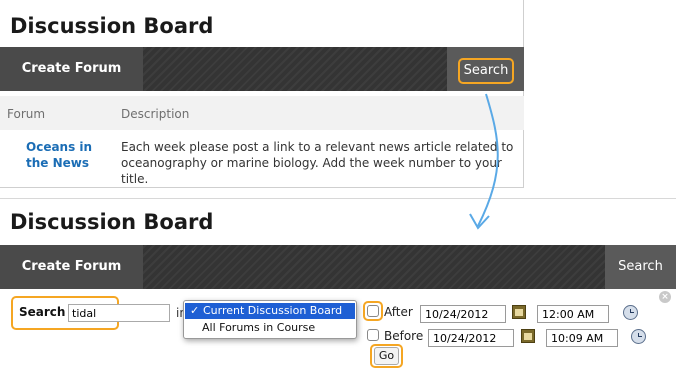  What do you see at coordinates (71, 155) in the screenshot?
I see `forum-link-oceans-in-the-news: Oceans in the News` at bounding box center [71, 155].